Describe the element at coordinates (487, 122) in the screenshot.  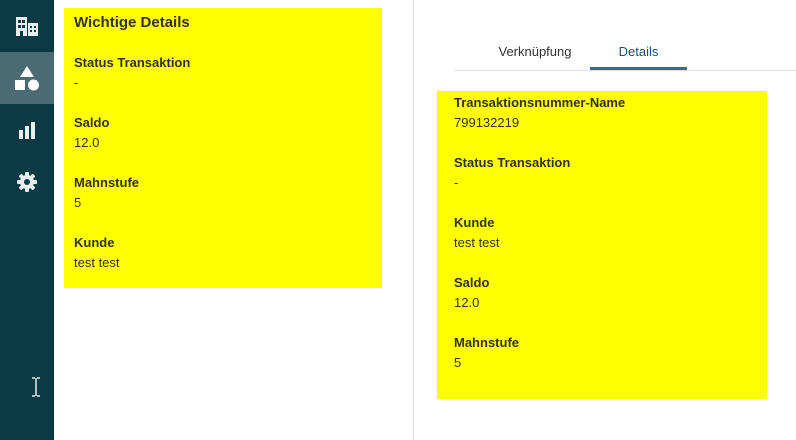
I see `field-value-transaktionsnummer: 799132219` at that location.